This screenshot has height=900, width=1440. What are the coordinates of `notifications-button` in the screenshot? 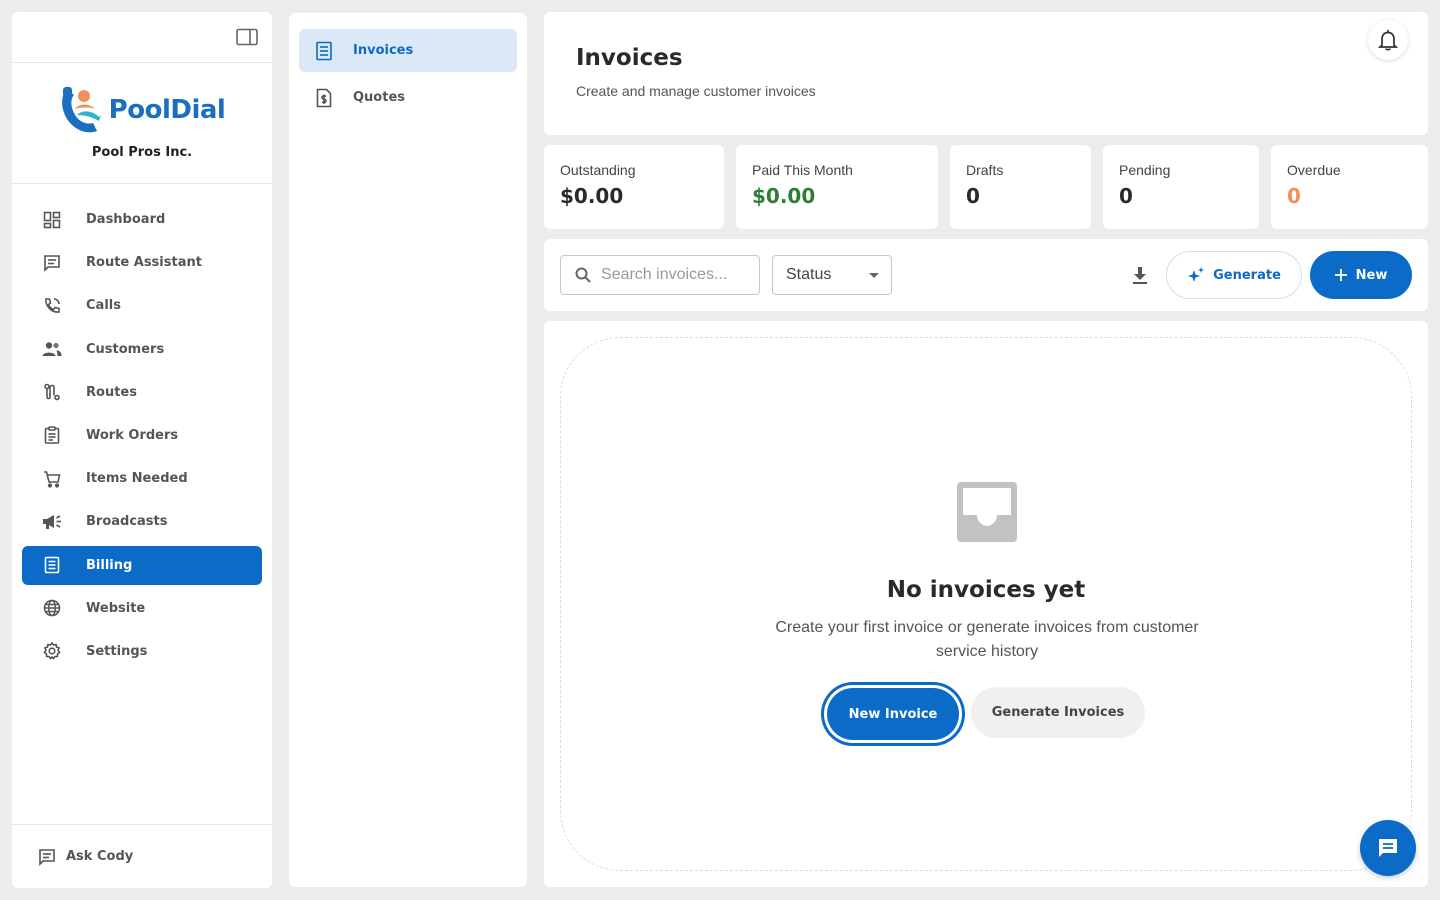 It's located at (1388, 40).